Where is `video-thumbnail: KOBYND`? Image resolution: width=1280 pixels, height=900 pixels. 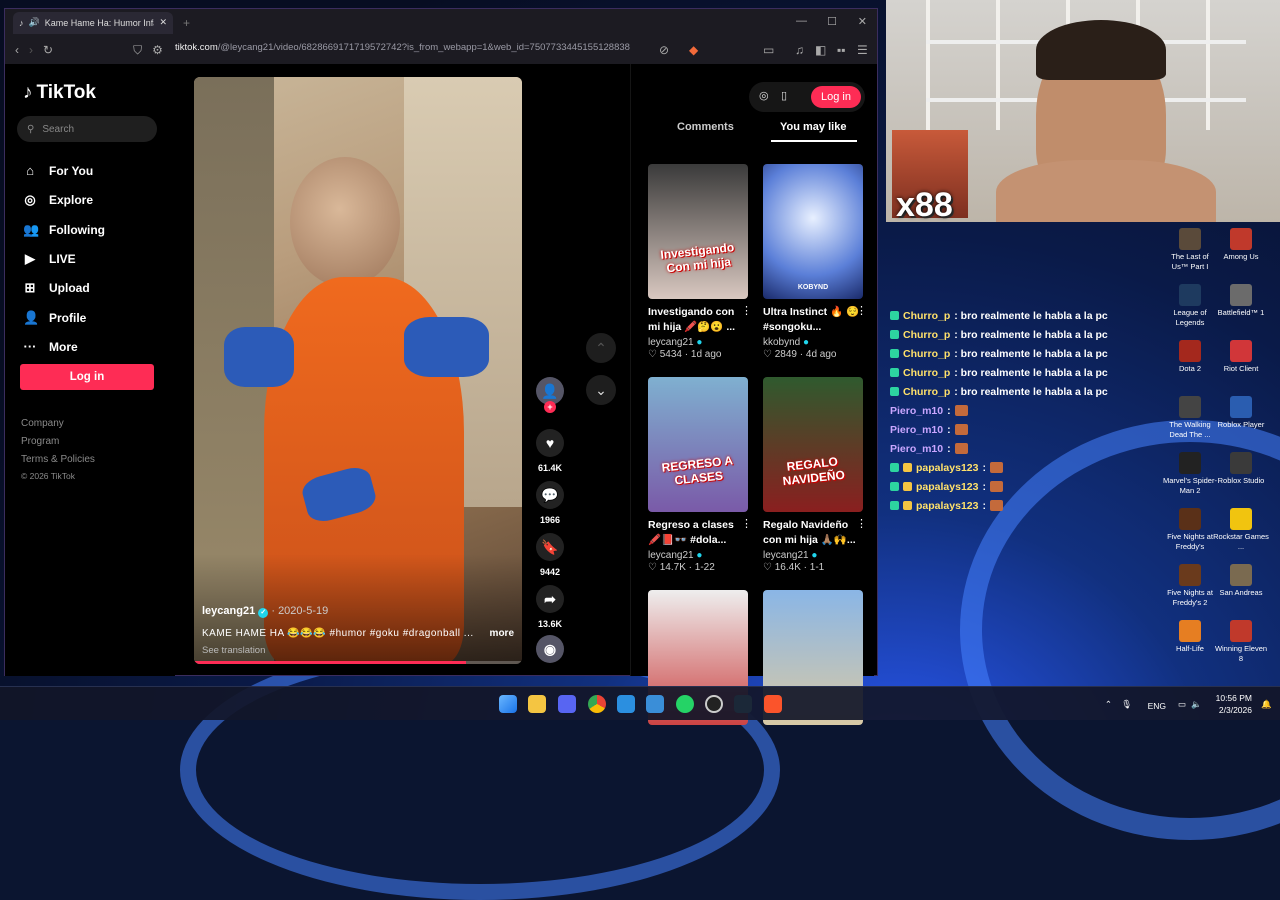
video-thumbnail: KOBYND is located at coordinates (813, 231).